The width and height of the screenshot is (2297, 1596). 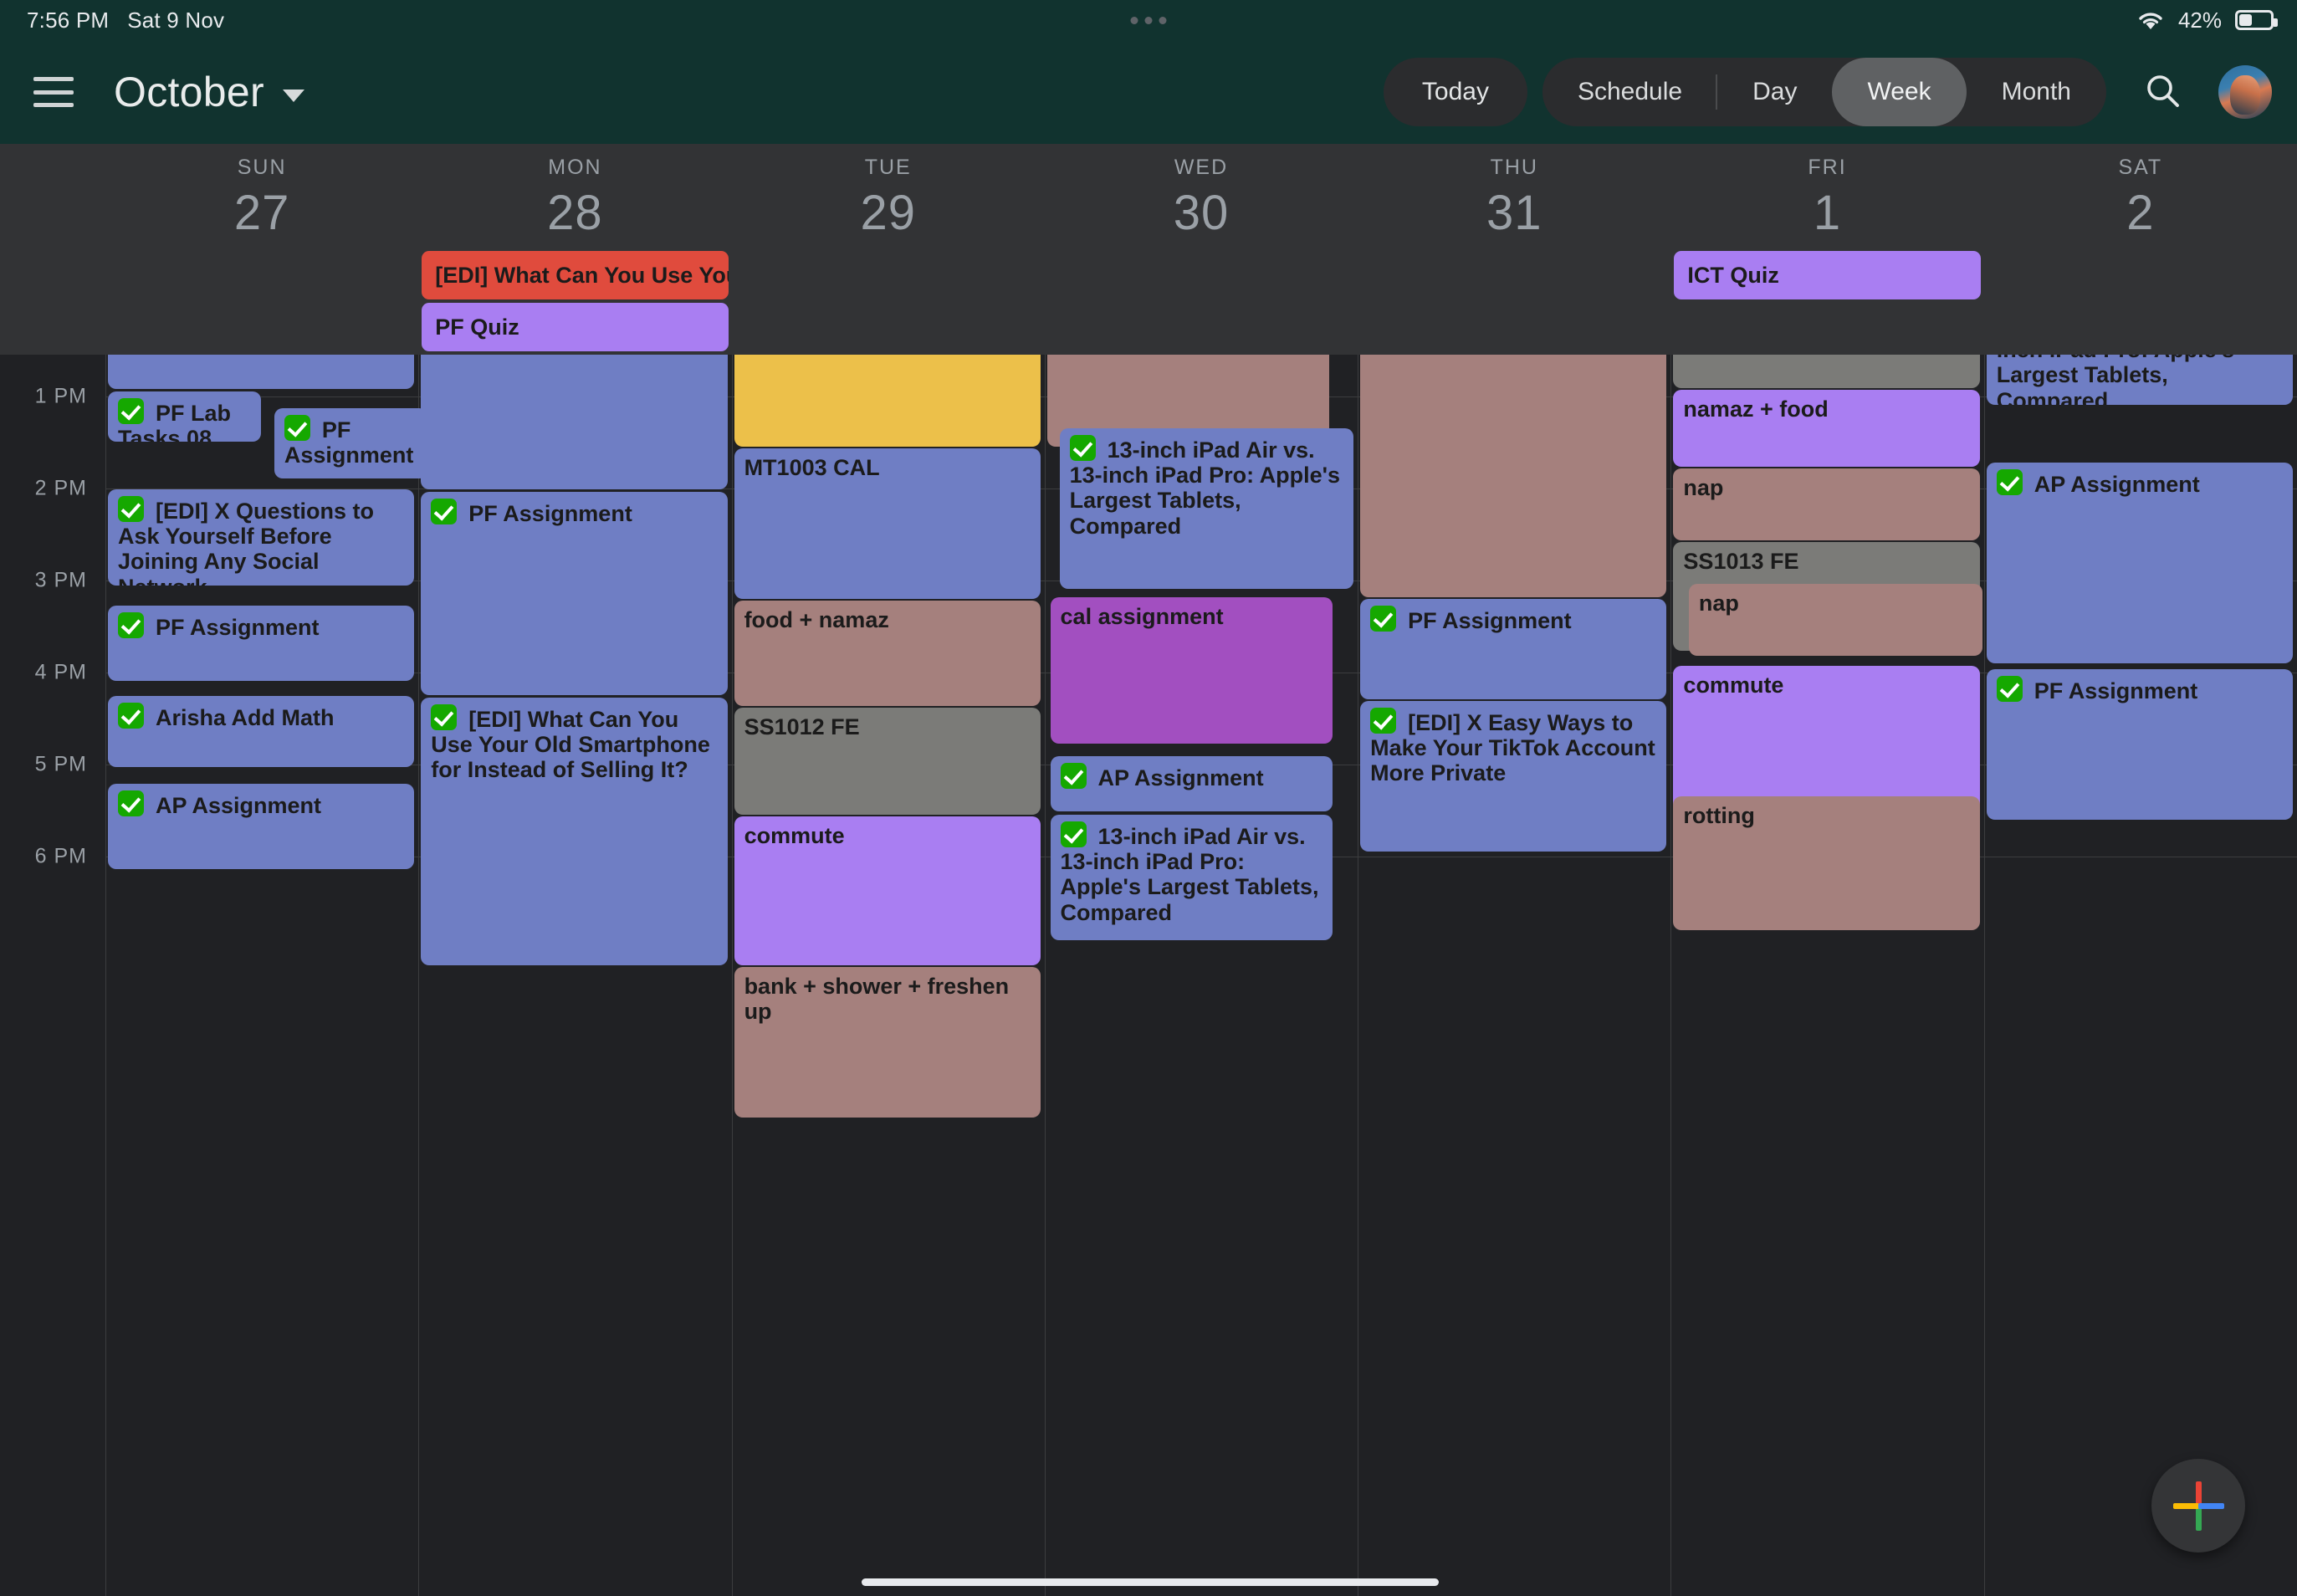 I want to click on day-header-thu: THU 31, so click(x=1514, y=196).